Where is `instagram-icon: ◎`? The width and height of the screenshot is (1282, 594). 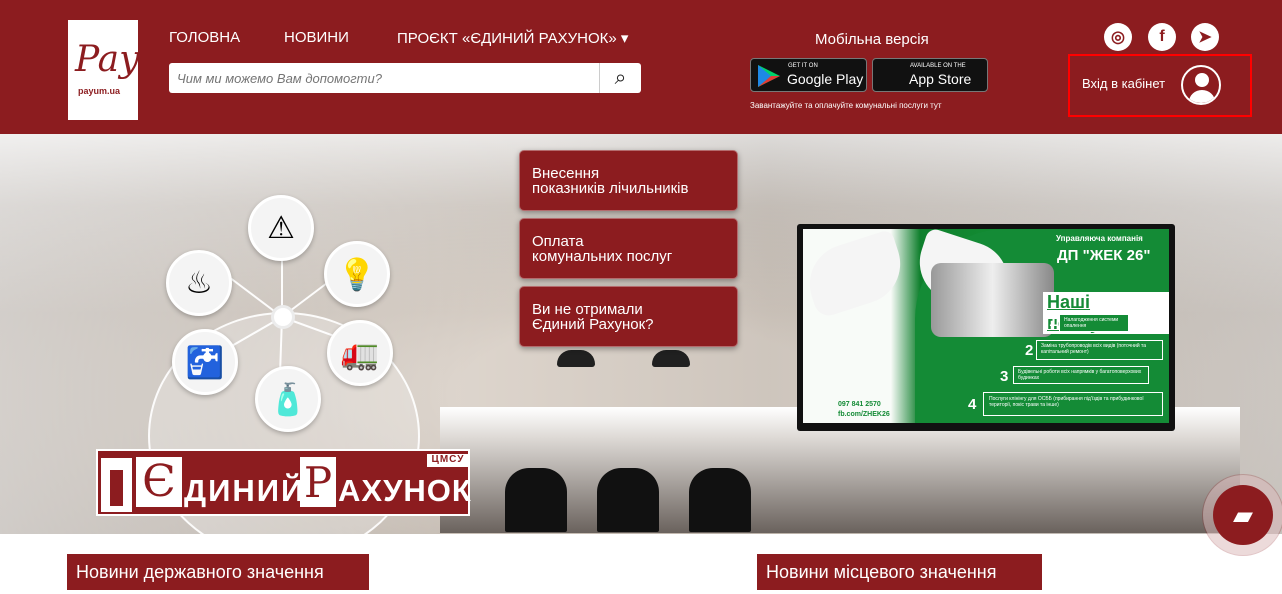
instagram-icon: ◎ is located at coordinates (1118, 37).